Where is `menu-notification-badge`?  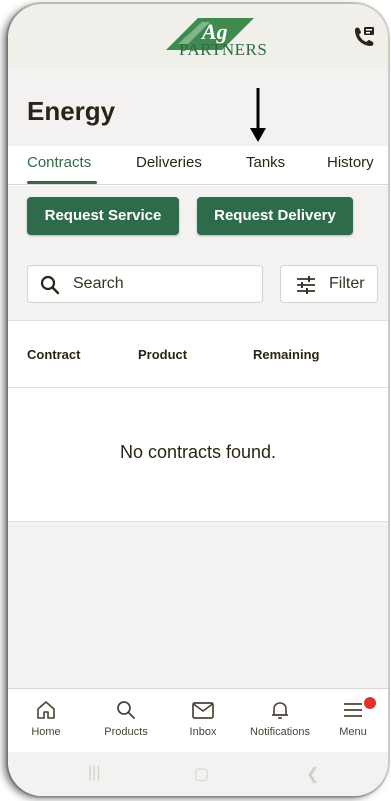 menu-notification-badge is located at coordinates (370, 703).